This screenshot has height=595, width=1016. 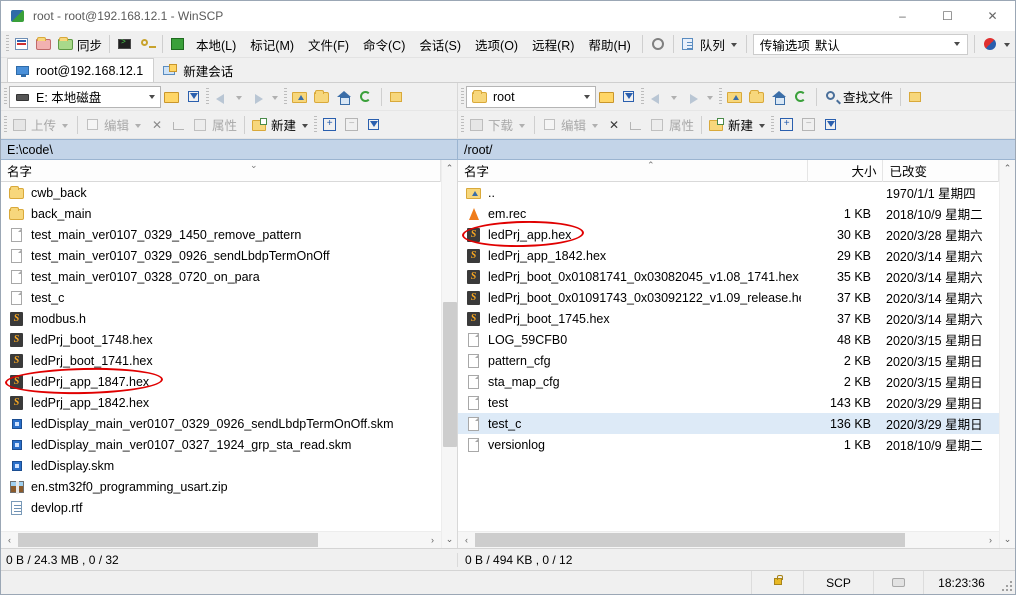 I want to click on table-row: back_main, so click(x=221, y=213).